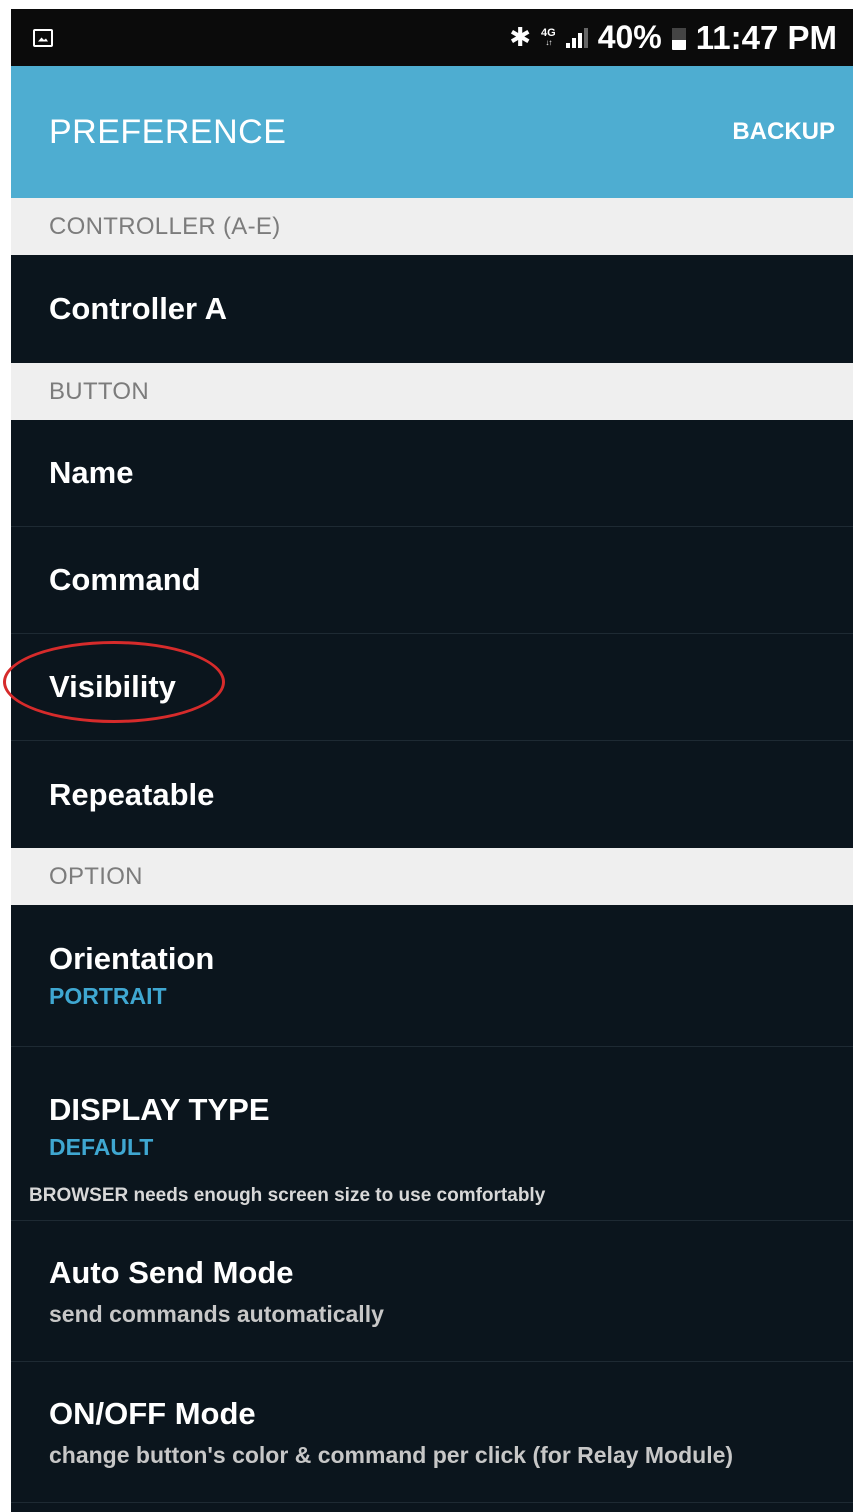  I want to click on network-type-icon: 4G ↓↑, so click(548, 37).